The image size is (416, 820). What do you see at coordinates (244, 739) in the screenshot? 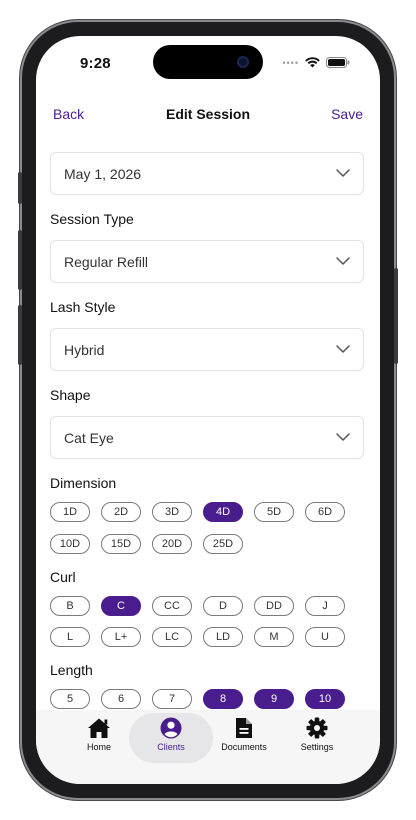
I see `tab-documents: Documents` at bounding box center [244, 739].